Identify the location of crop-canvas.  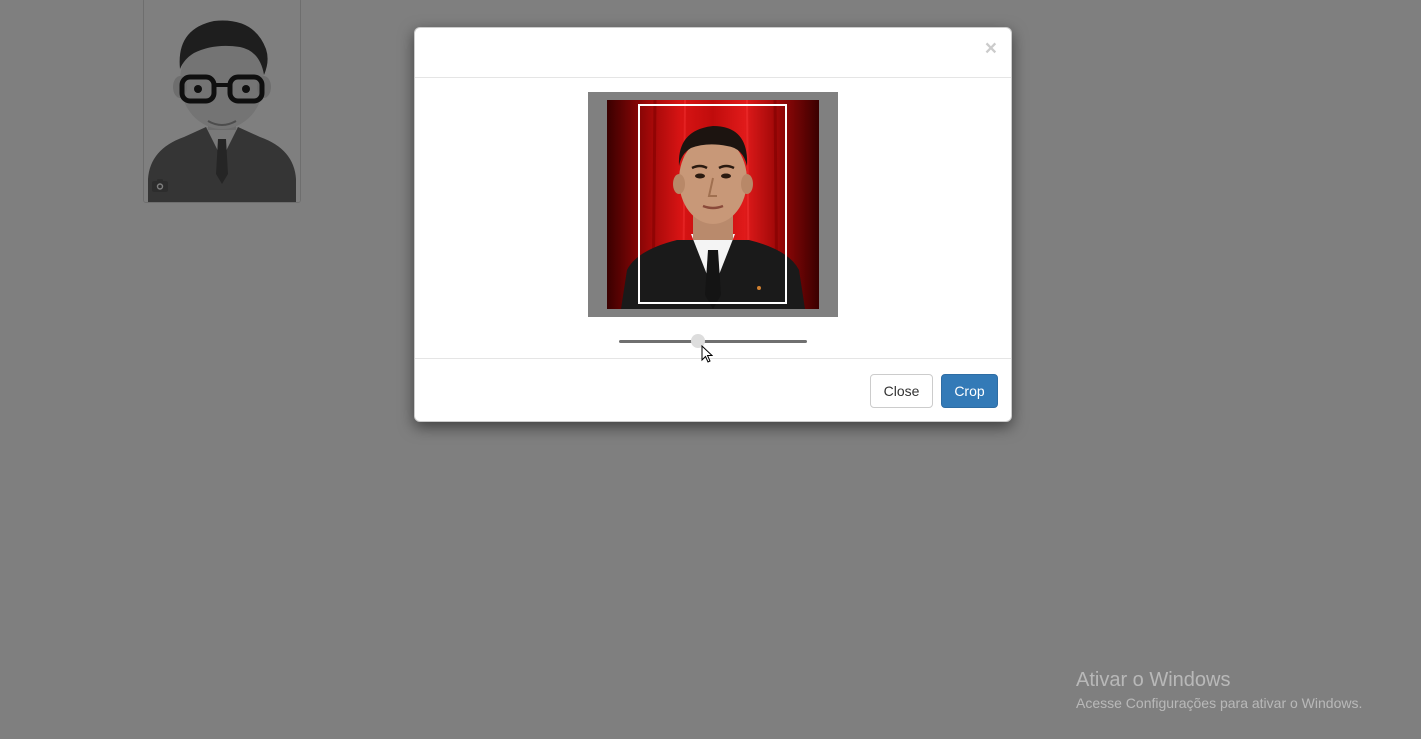
(713, 204).